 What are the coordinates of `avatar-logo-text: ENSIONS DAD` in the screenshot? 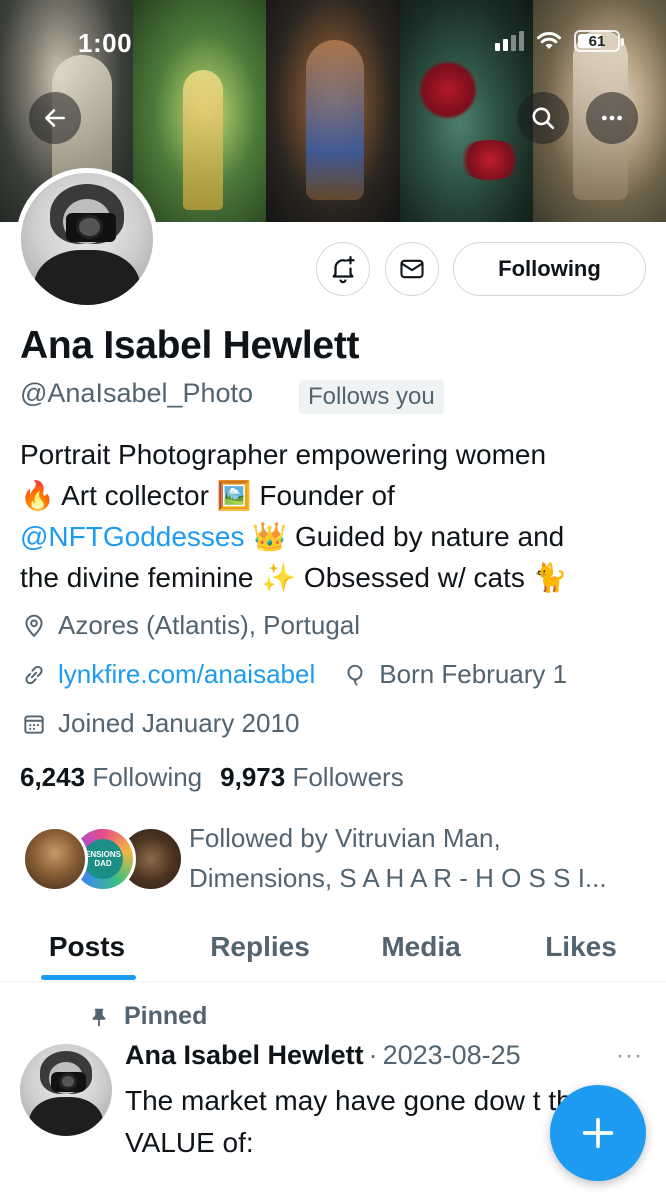 It's located at (103, 859).